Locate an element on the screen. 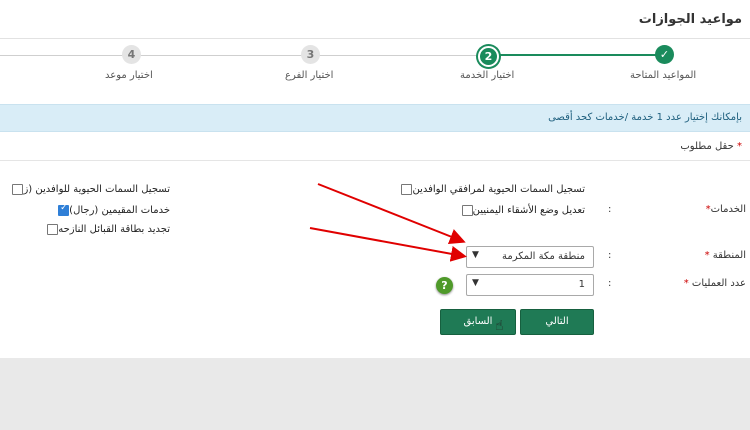 Image resolution: width=750 pixels, height=430 pixels. required-note-text: حقل مطلوب is located at coordinates (707, 146).